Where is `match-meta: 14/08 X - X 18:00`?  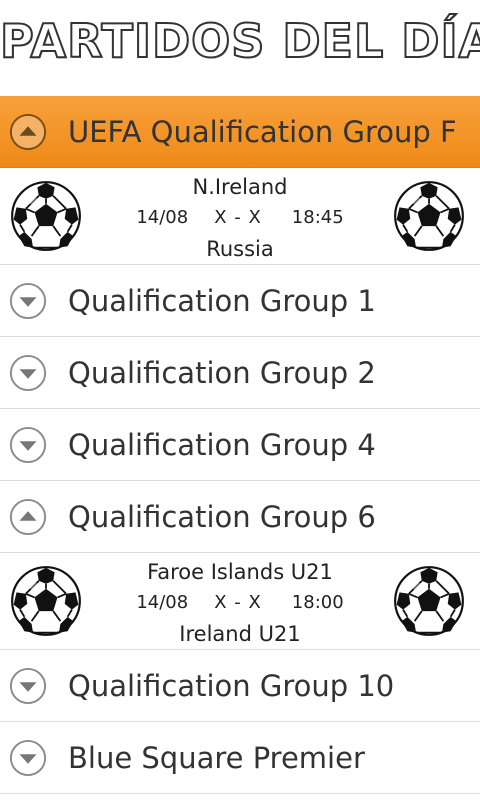 match-meta: 14/08 X - X 18:00 is located at coordinates (240, 603).